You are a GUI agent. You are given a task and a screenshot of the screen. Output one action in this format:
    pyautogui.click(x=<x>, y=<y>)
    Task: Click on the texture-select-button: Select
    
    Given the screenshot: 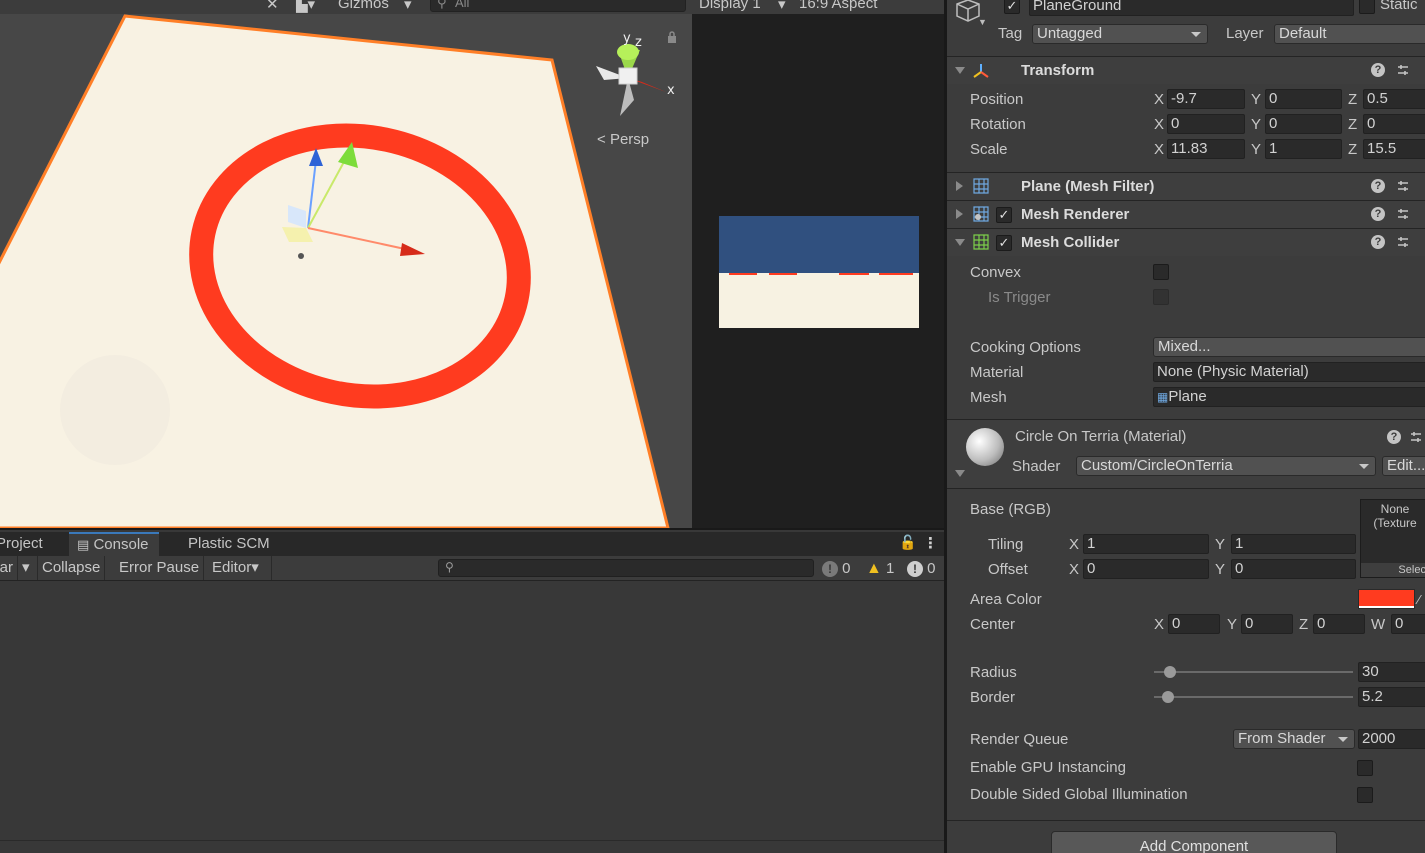 What is the action you would take?
    pyautogui.click(x=1393, y=570)
    